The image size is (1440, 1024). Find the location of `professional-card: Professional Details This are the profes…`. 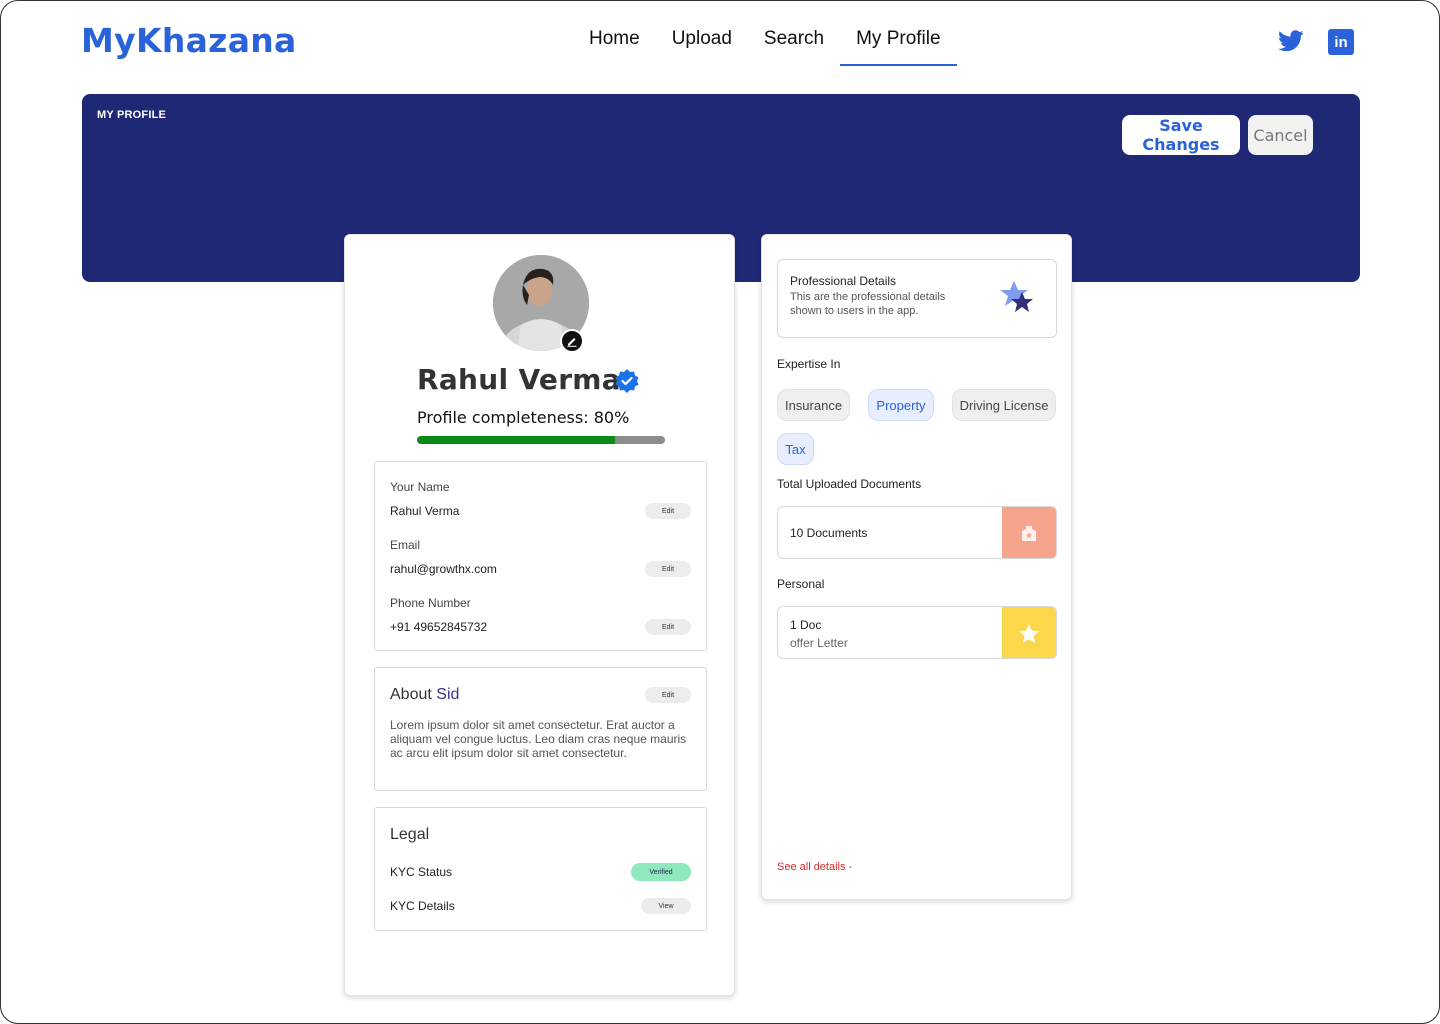

professional-card: Professional Details This are the profes… is located at coordinates (916, 567).